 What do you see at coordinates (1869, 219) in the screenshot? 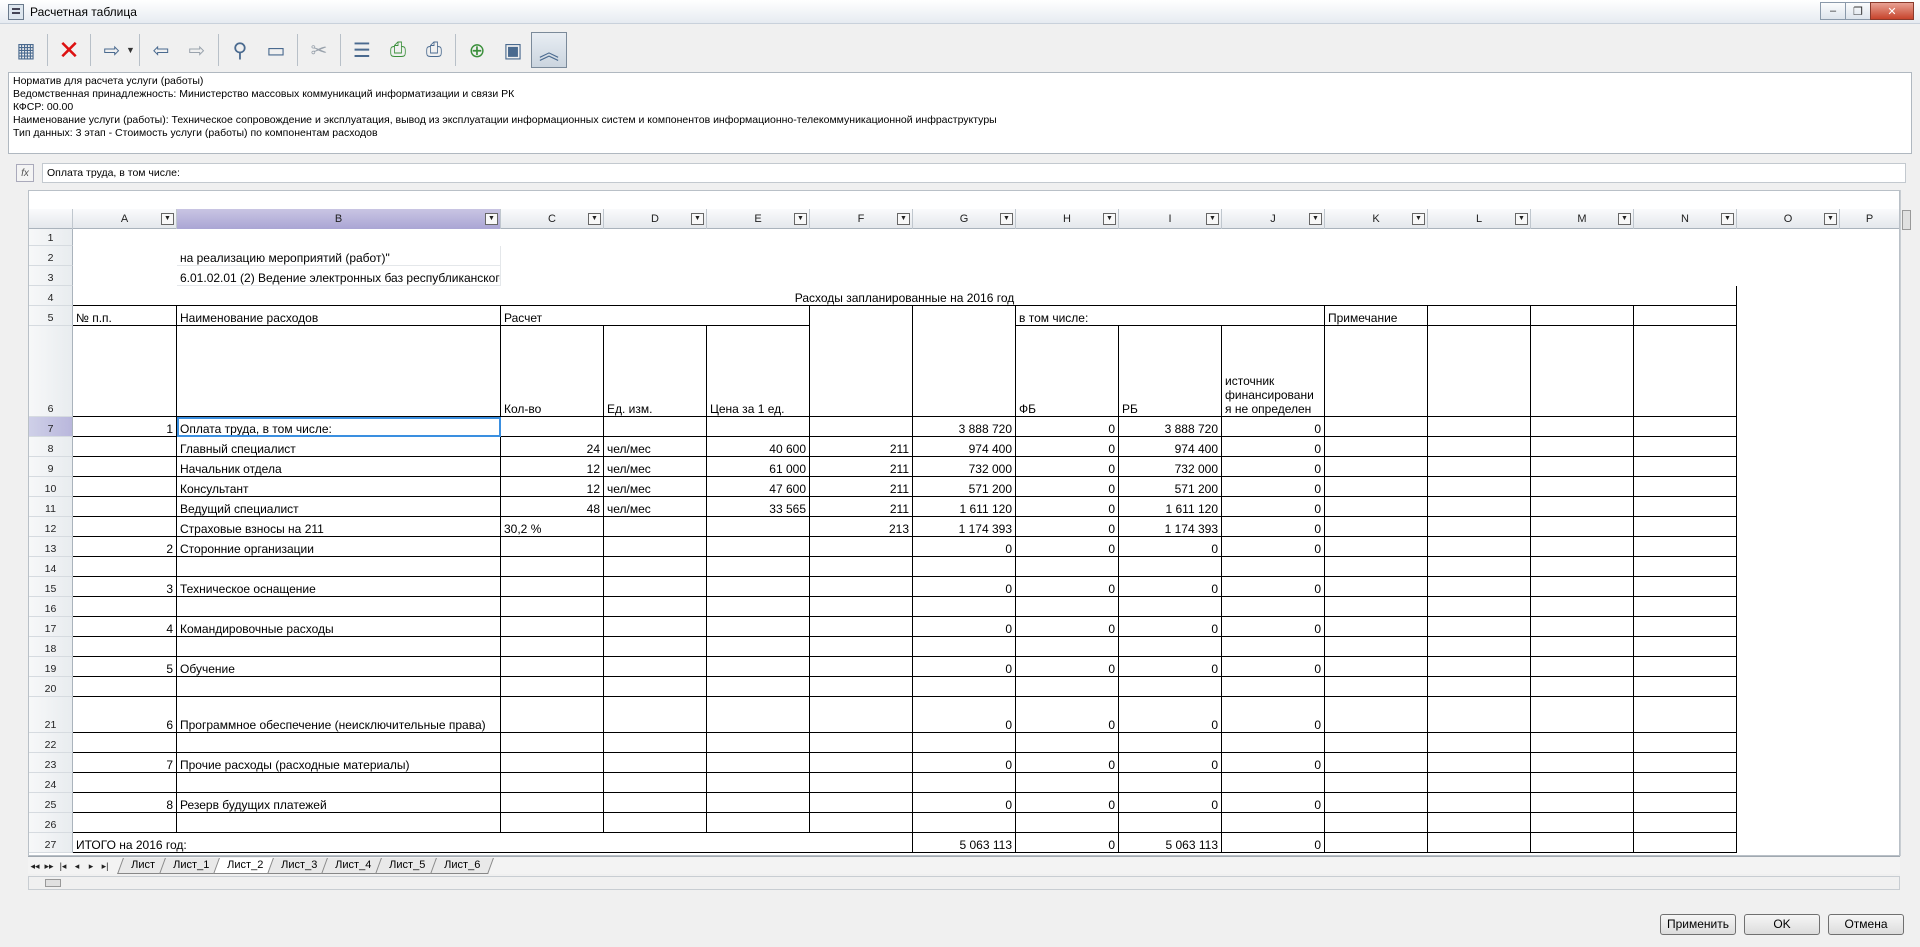
I see `column-header-p: P` at bounding box center [1869, 219].